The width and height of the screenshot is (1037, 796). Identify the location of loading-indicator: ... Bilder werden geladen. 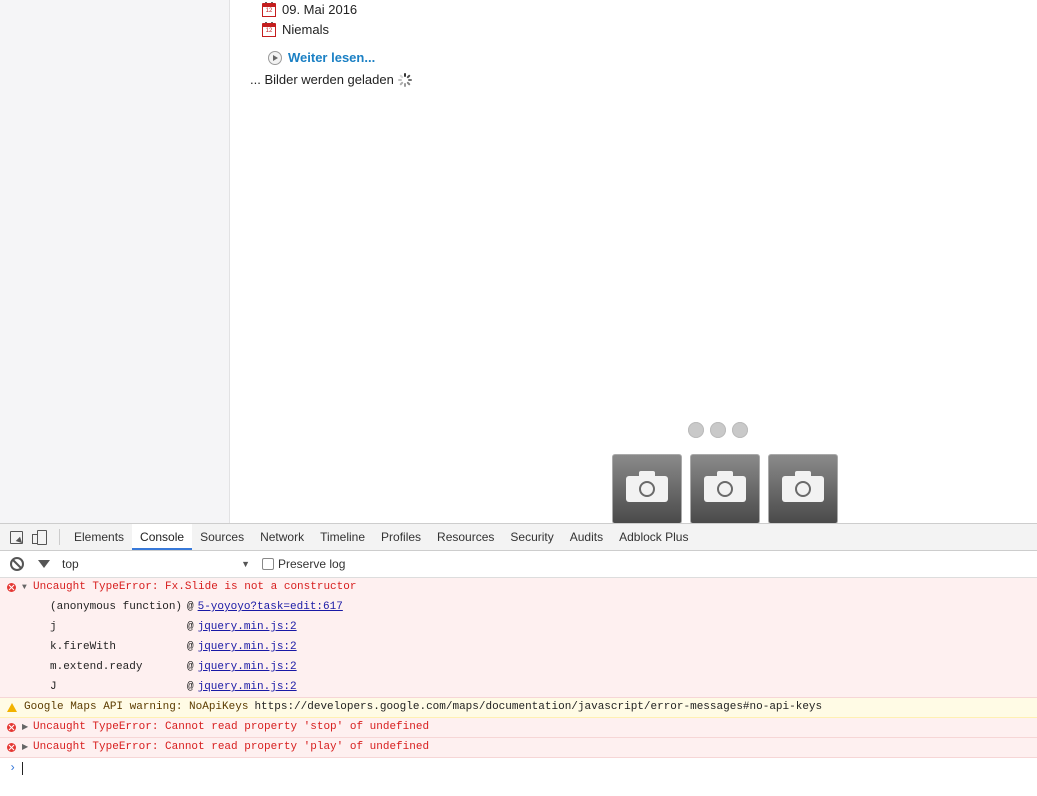
(331, 79).